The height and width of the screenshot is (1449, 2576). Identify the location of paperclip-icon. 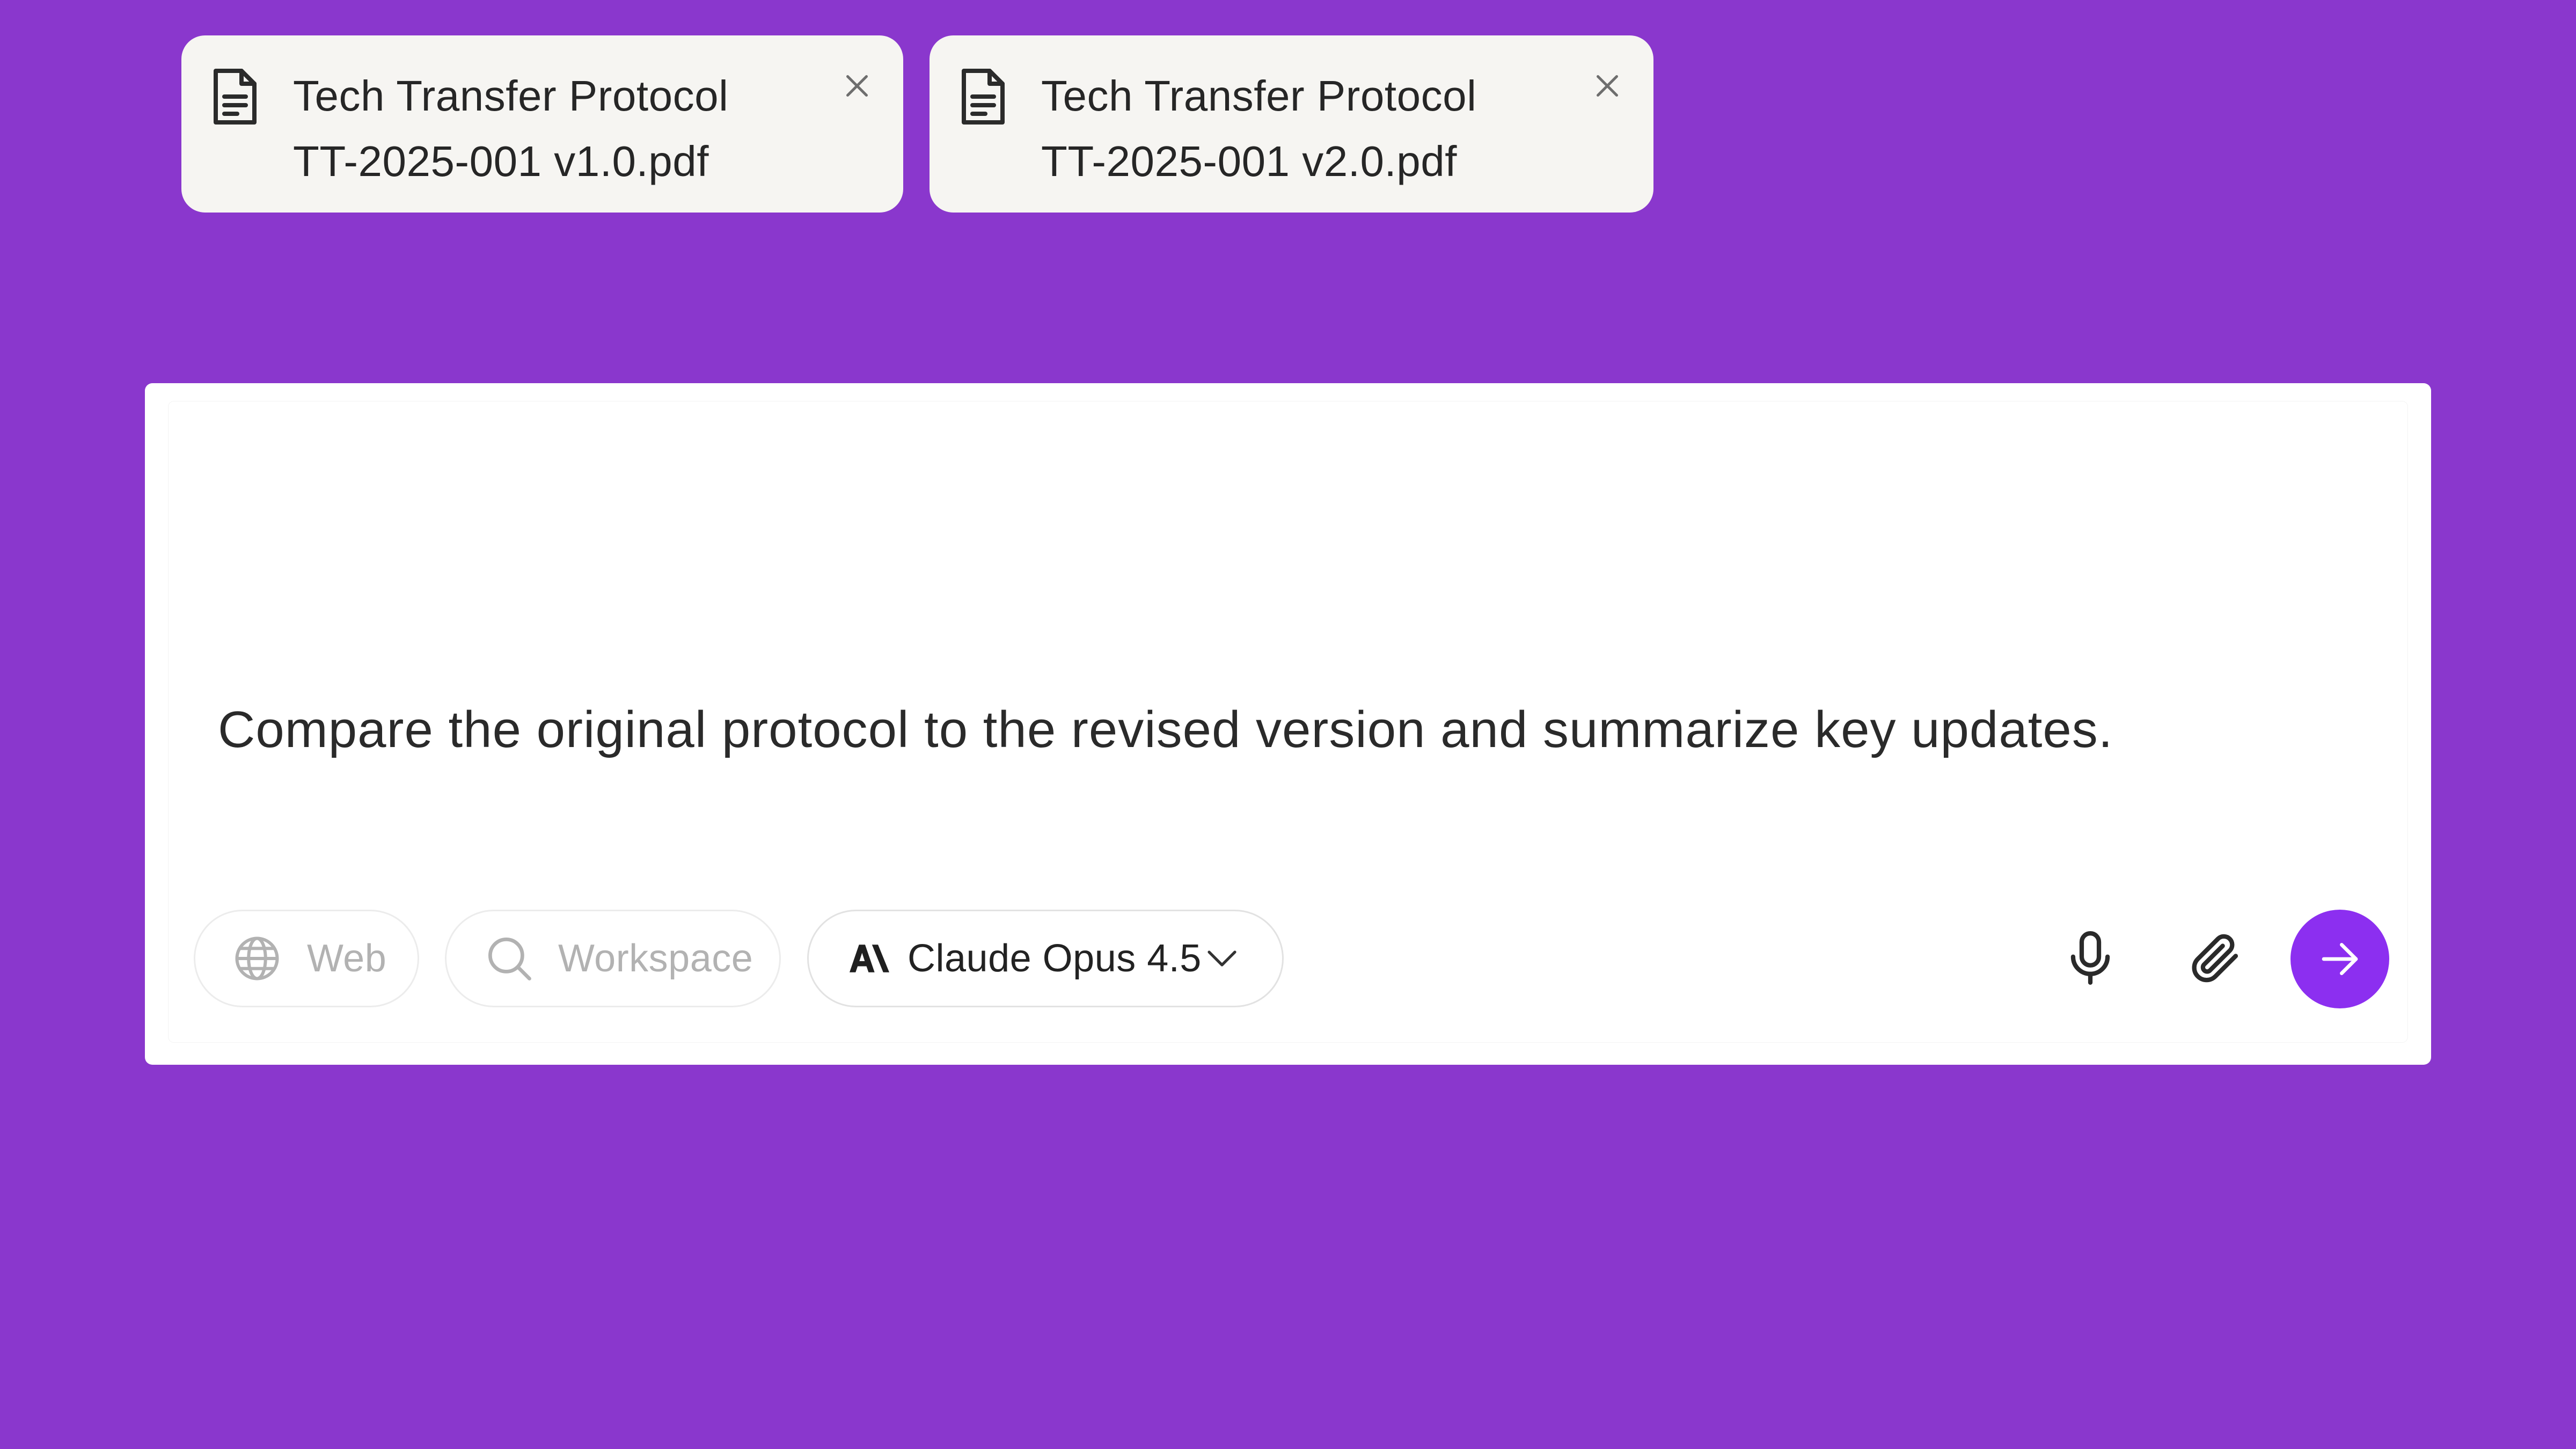
(2214, 957).